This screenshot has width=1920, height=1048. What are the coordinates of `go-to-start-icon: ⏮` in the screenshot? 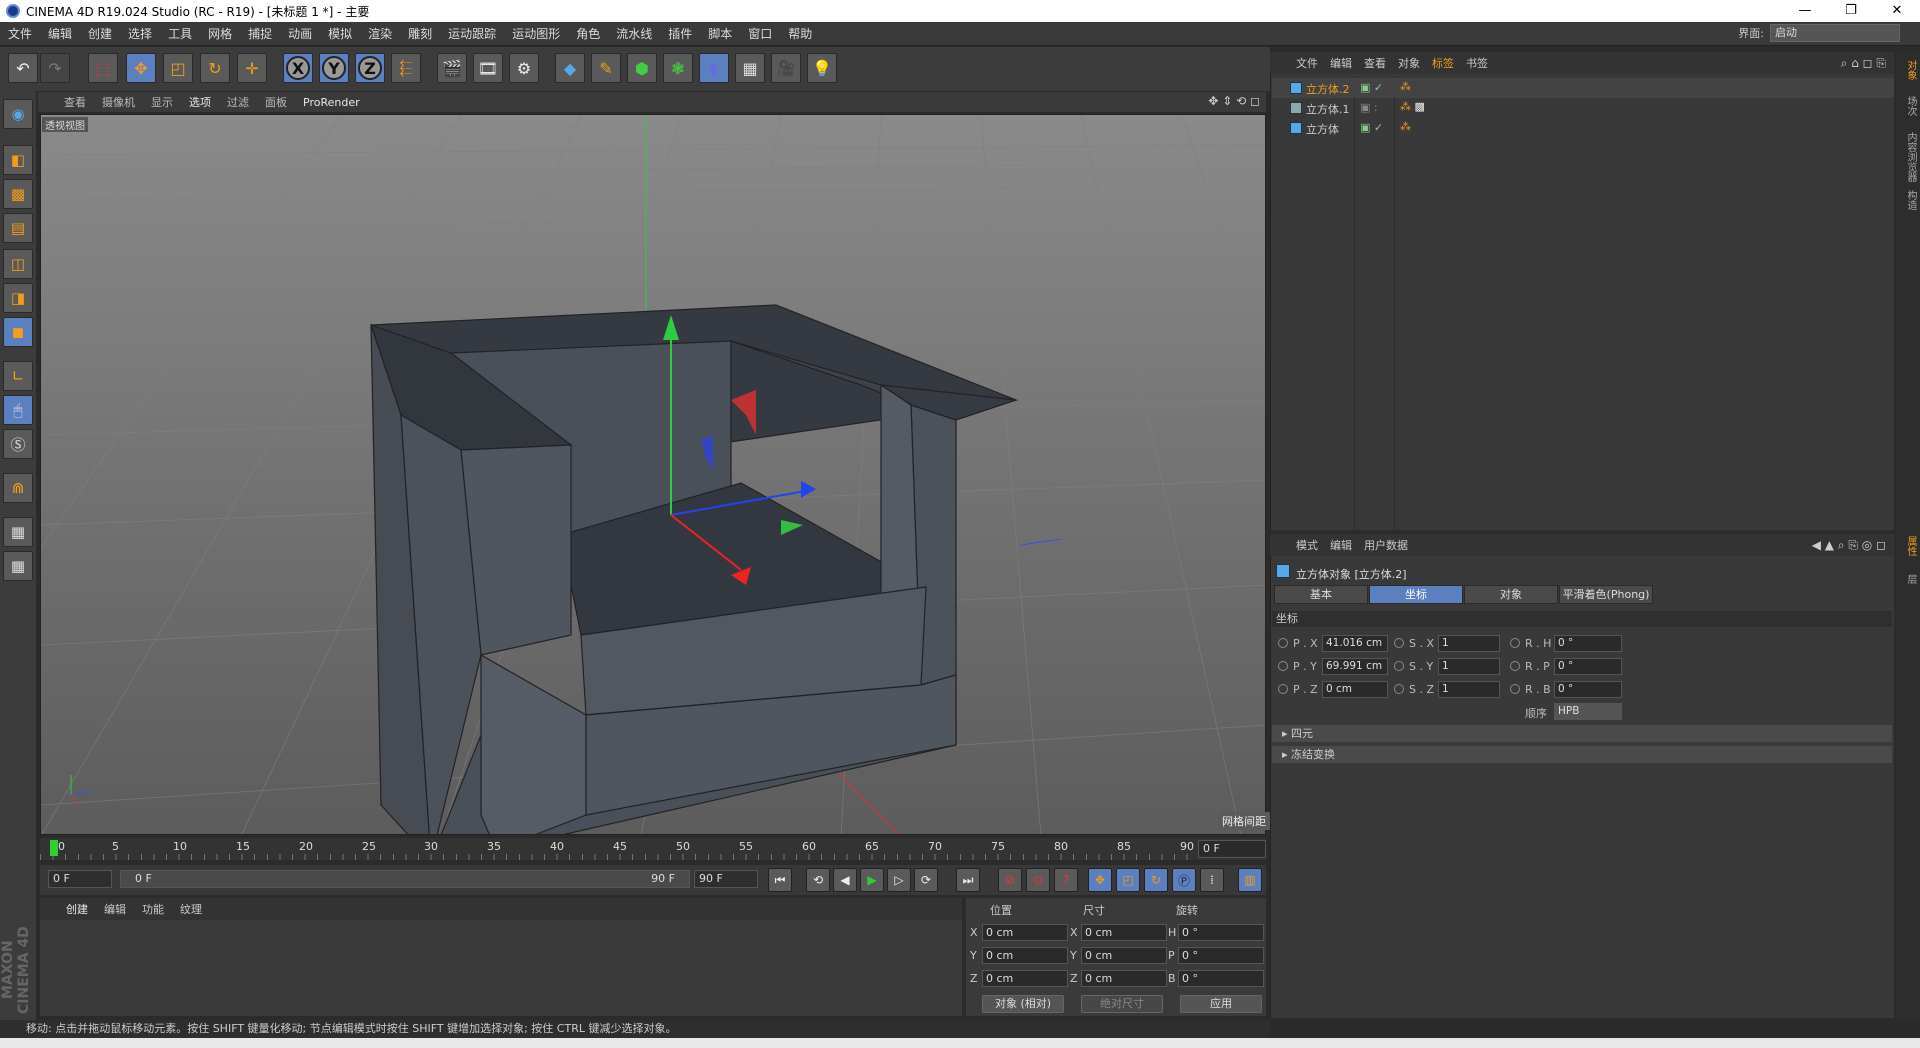 It's located at (780, 880).